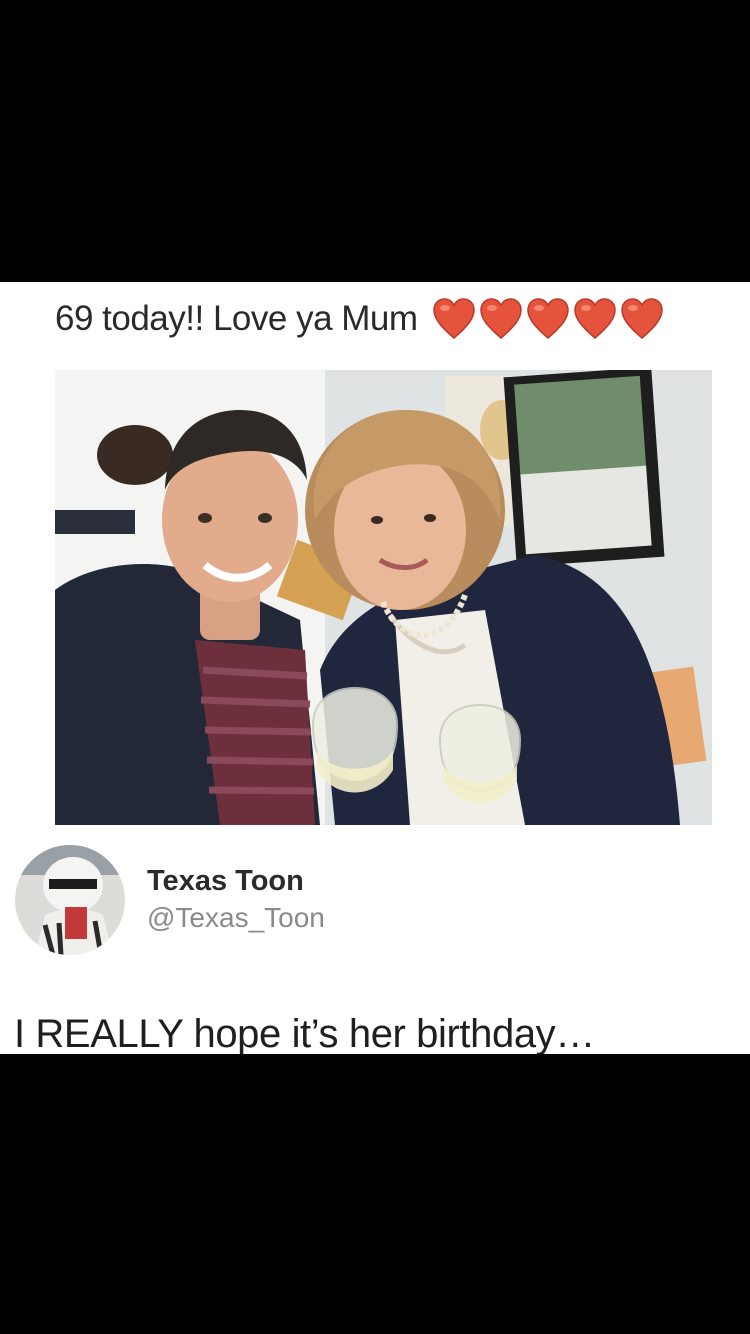  I want to click on caption-row: 69 today!! Love ya Mum, so click(361, 319).